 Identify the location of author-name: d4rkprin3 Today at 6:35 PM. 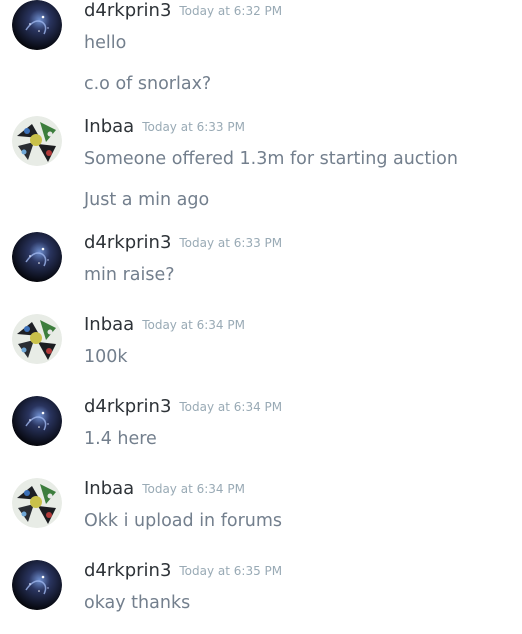
(183, 571).